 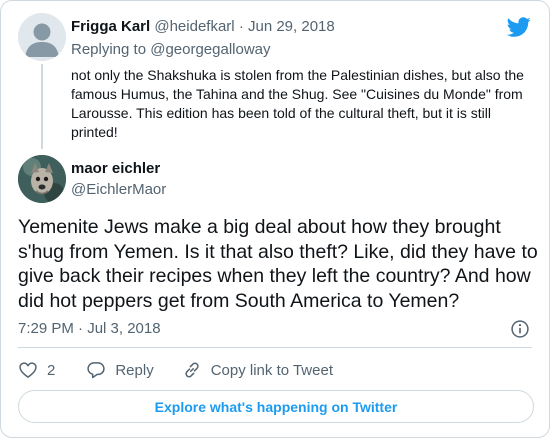 I want to click on like-count: 2, so click(x=51, y=370).